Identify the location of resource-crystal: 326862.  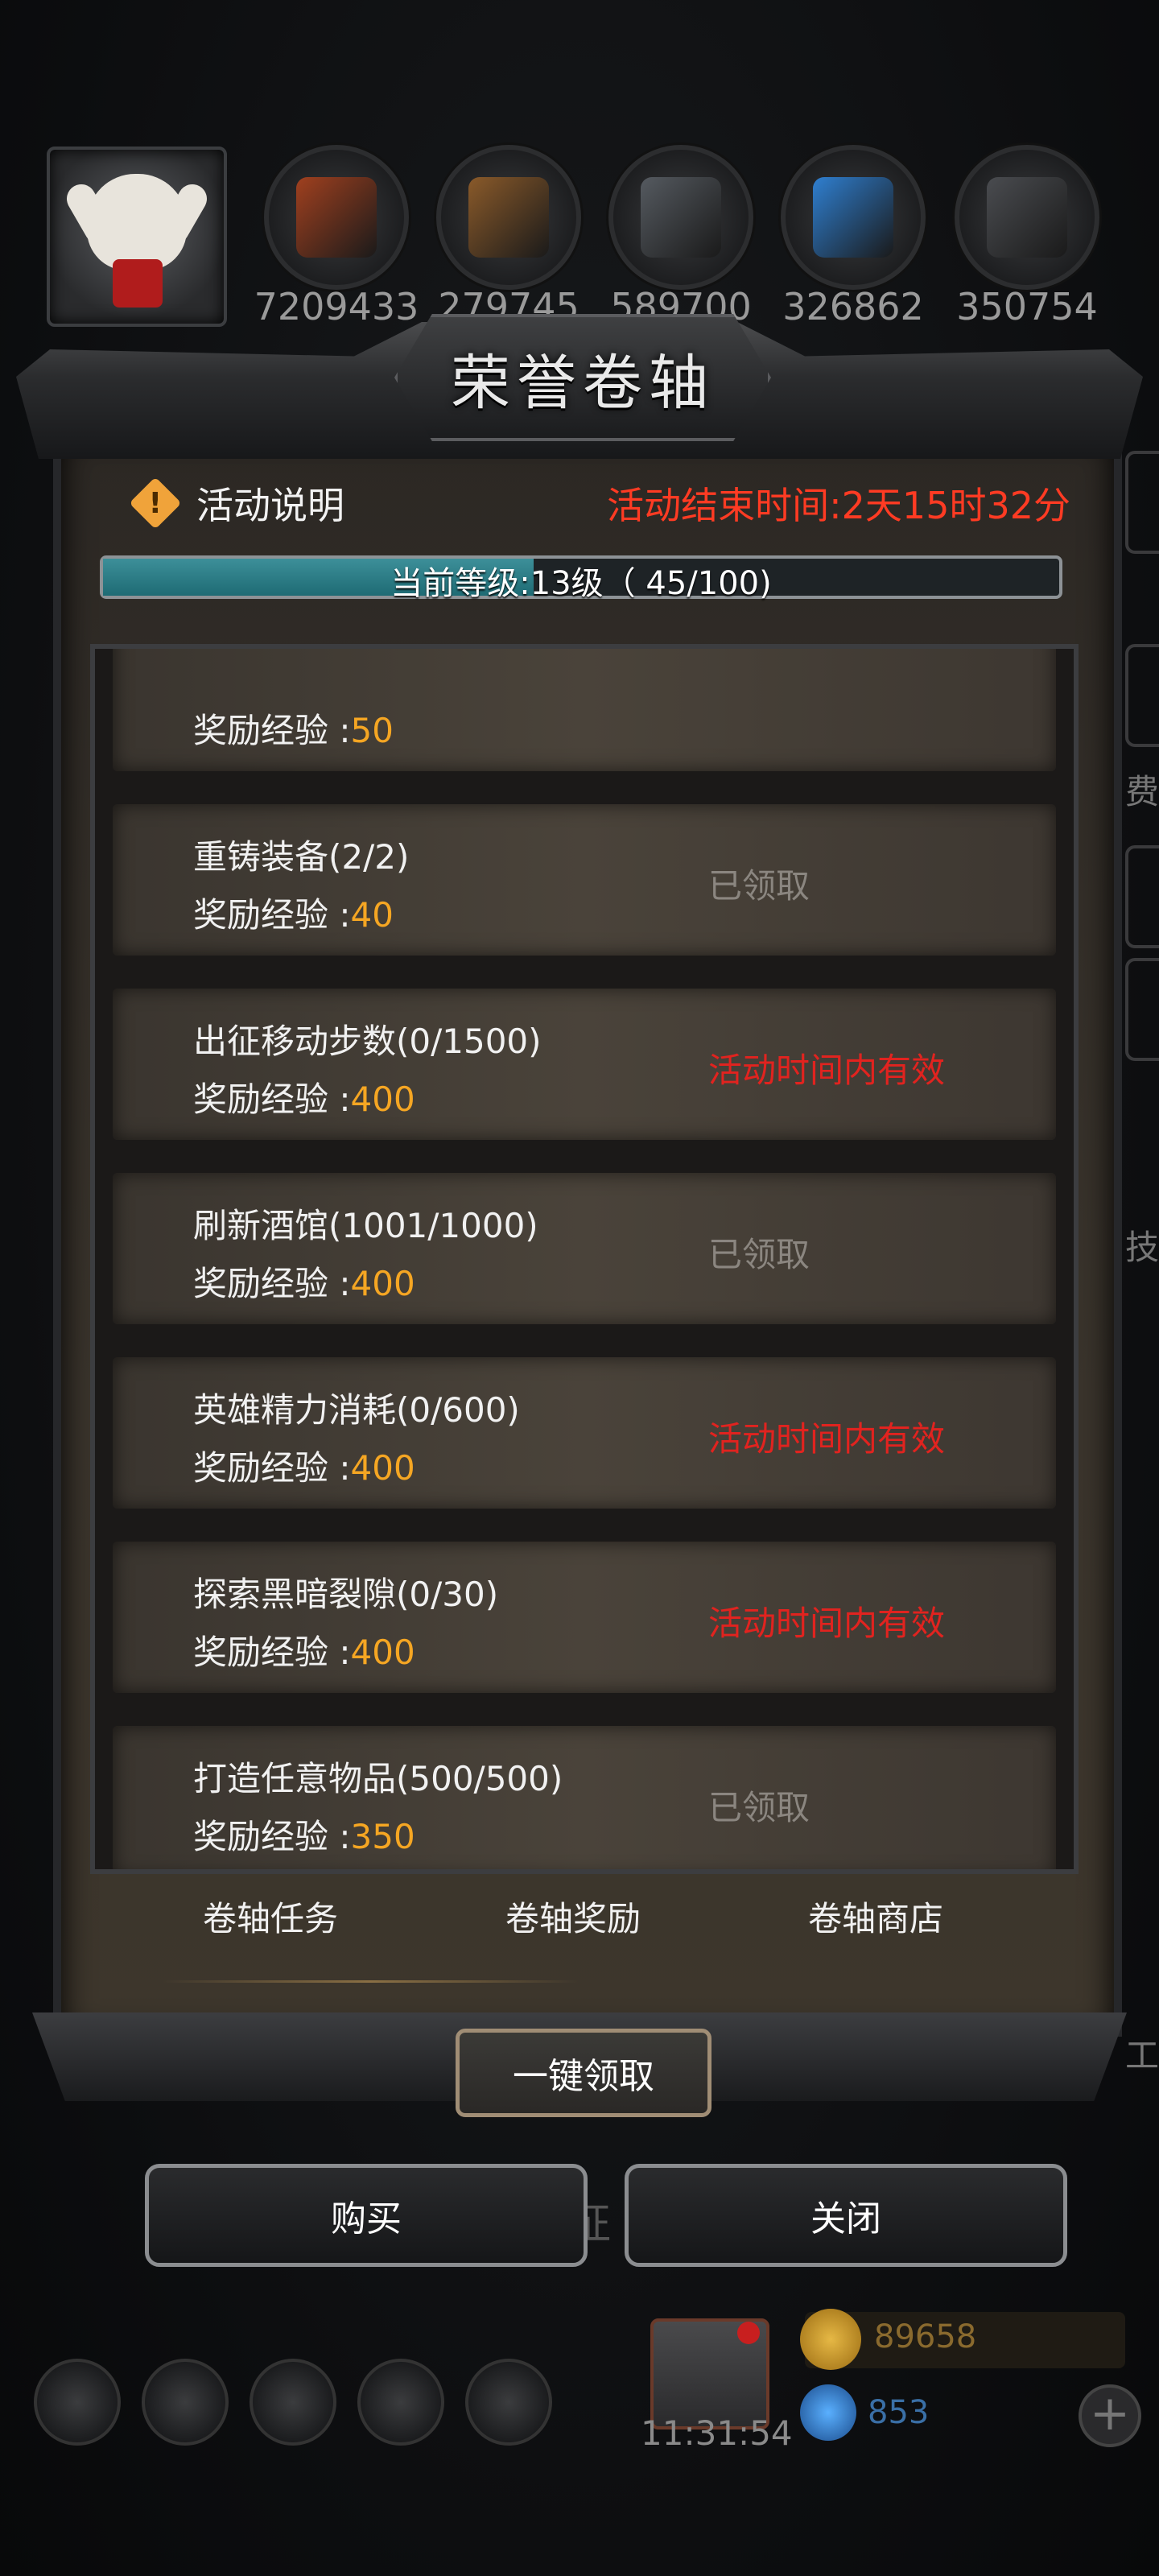
(853, 236).